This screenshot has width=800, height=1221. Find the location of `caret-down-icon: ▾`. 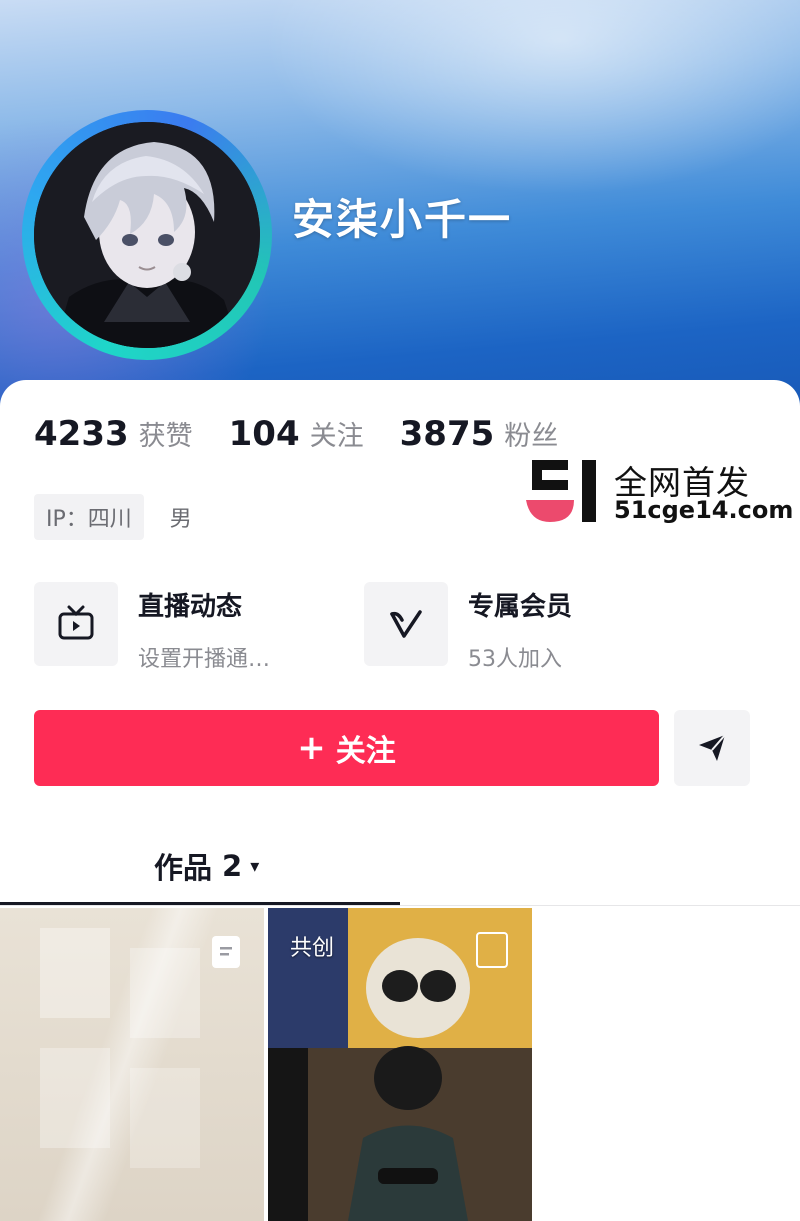

caret-down-icon: ▾ is located at coordinates (255, 866).